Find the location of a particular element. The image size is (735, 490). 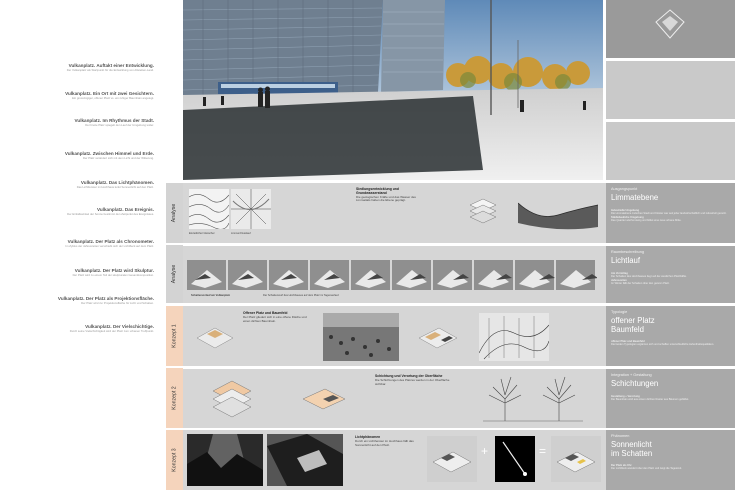

logo-diamond-icon is located at coordinates (670, 24).